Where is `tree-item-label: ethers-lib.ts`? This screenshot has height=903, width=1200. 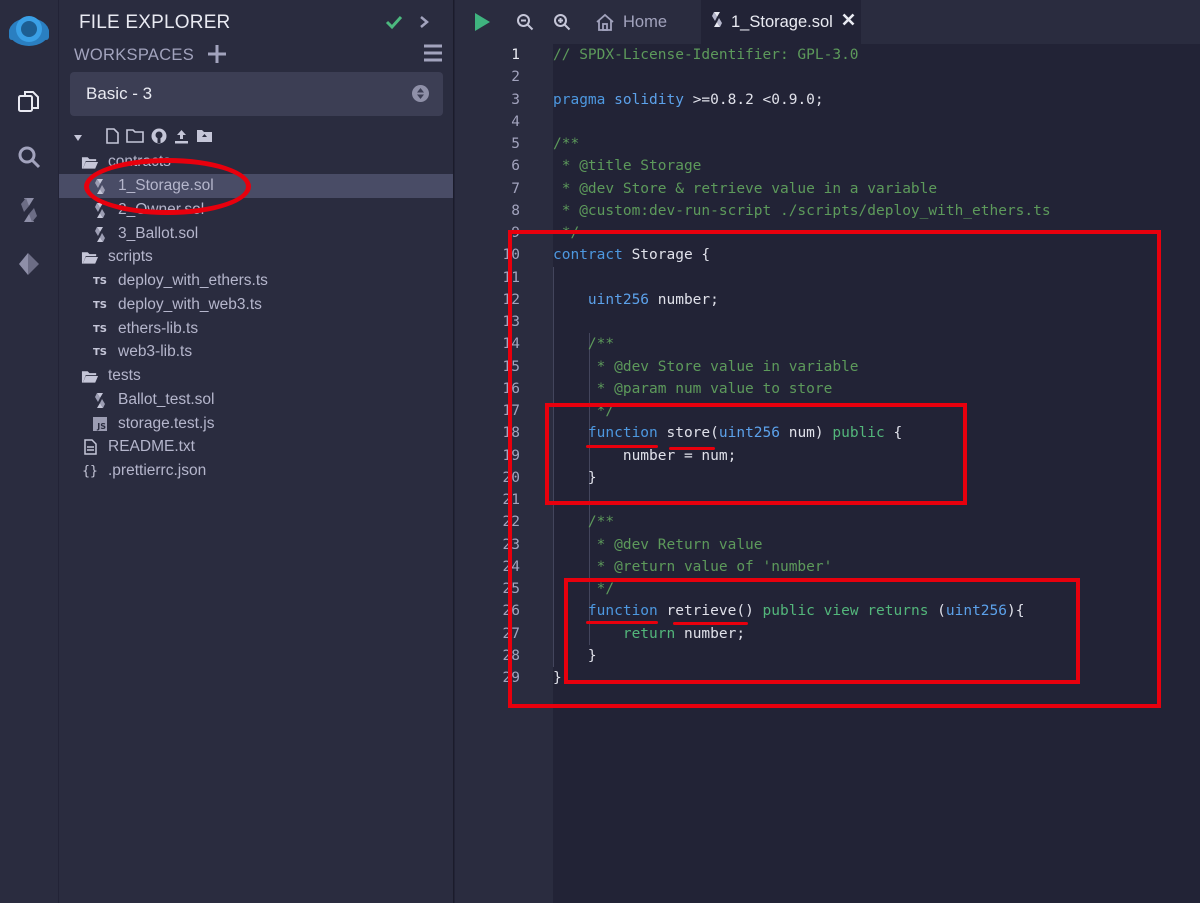 tree-item-label: ethers-lib.ts is located at coordinates (158, 328).